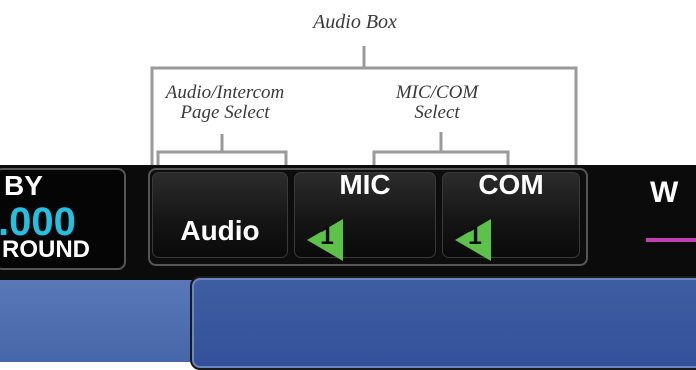 The width and height of the screenshot is (696, 370). Describe the element at coordinates (327, 236) in the screenshot. I see `mic-indicator-number: 1` at that location.